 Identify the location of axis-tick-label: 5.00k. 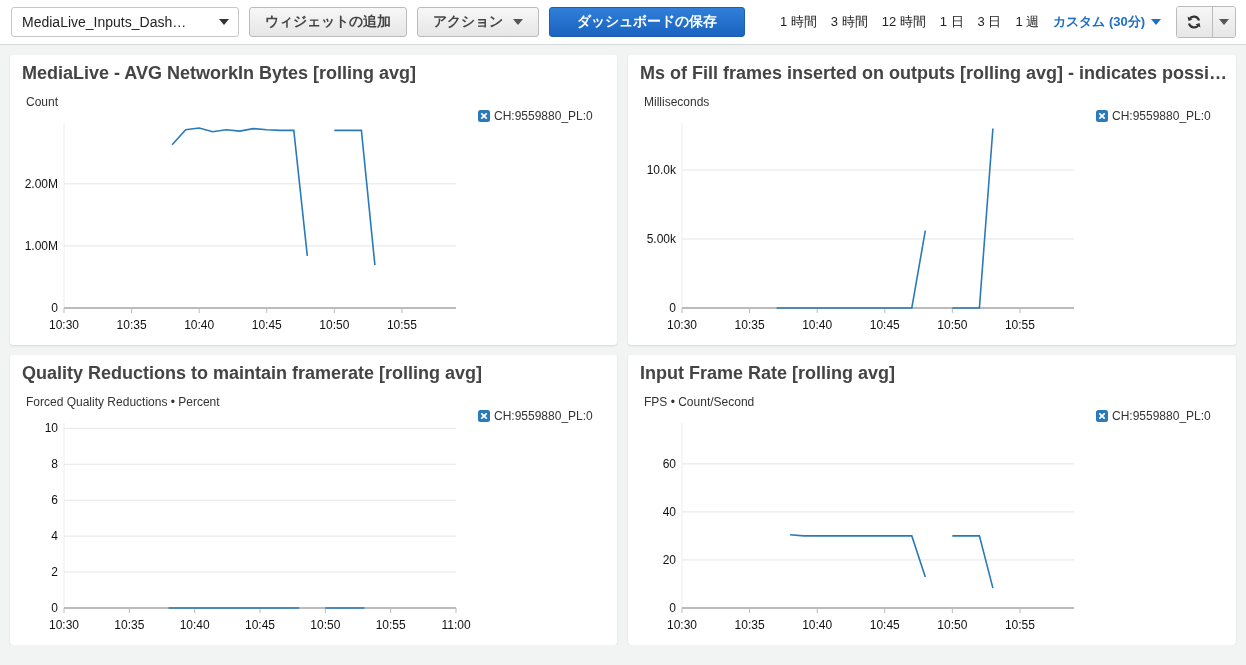
(661, 238).